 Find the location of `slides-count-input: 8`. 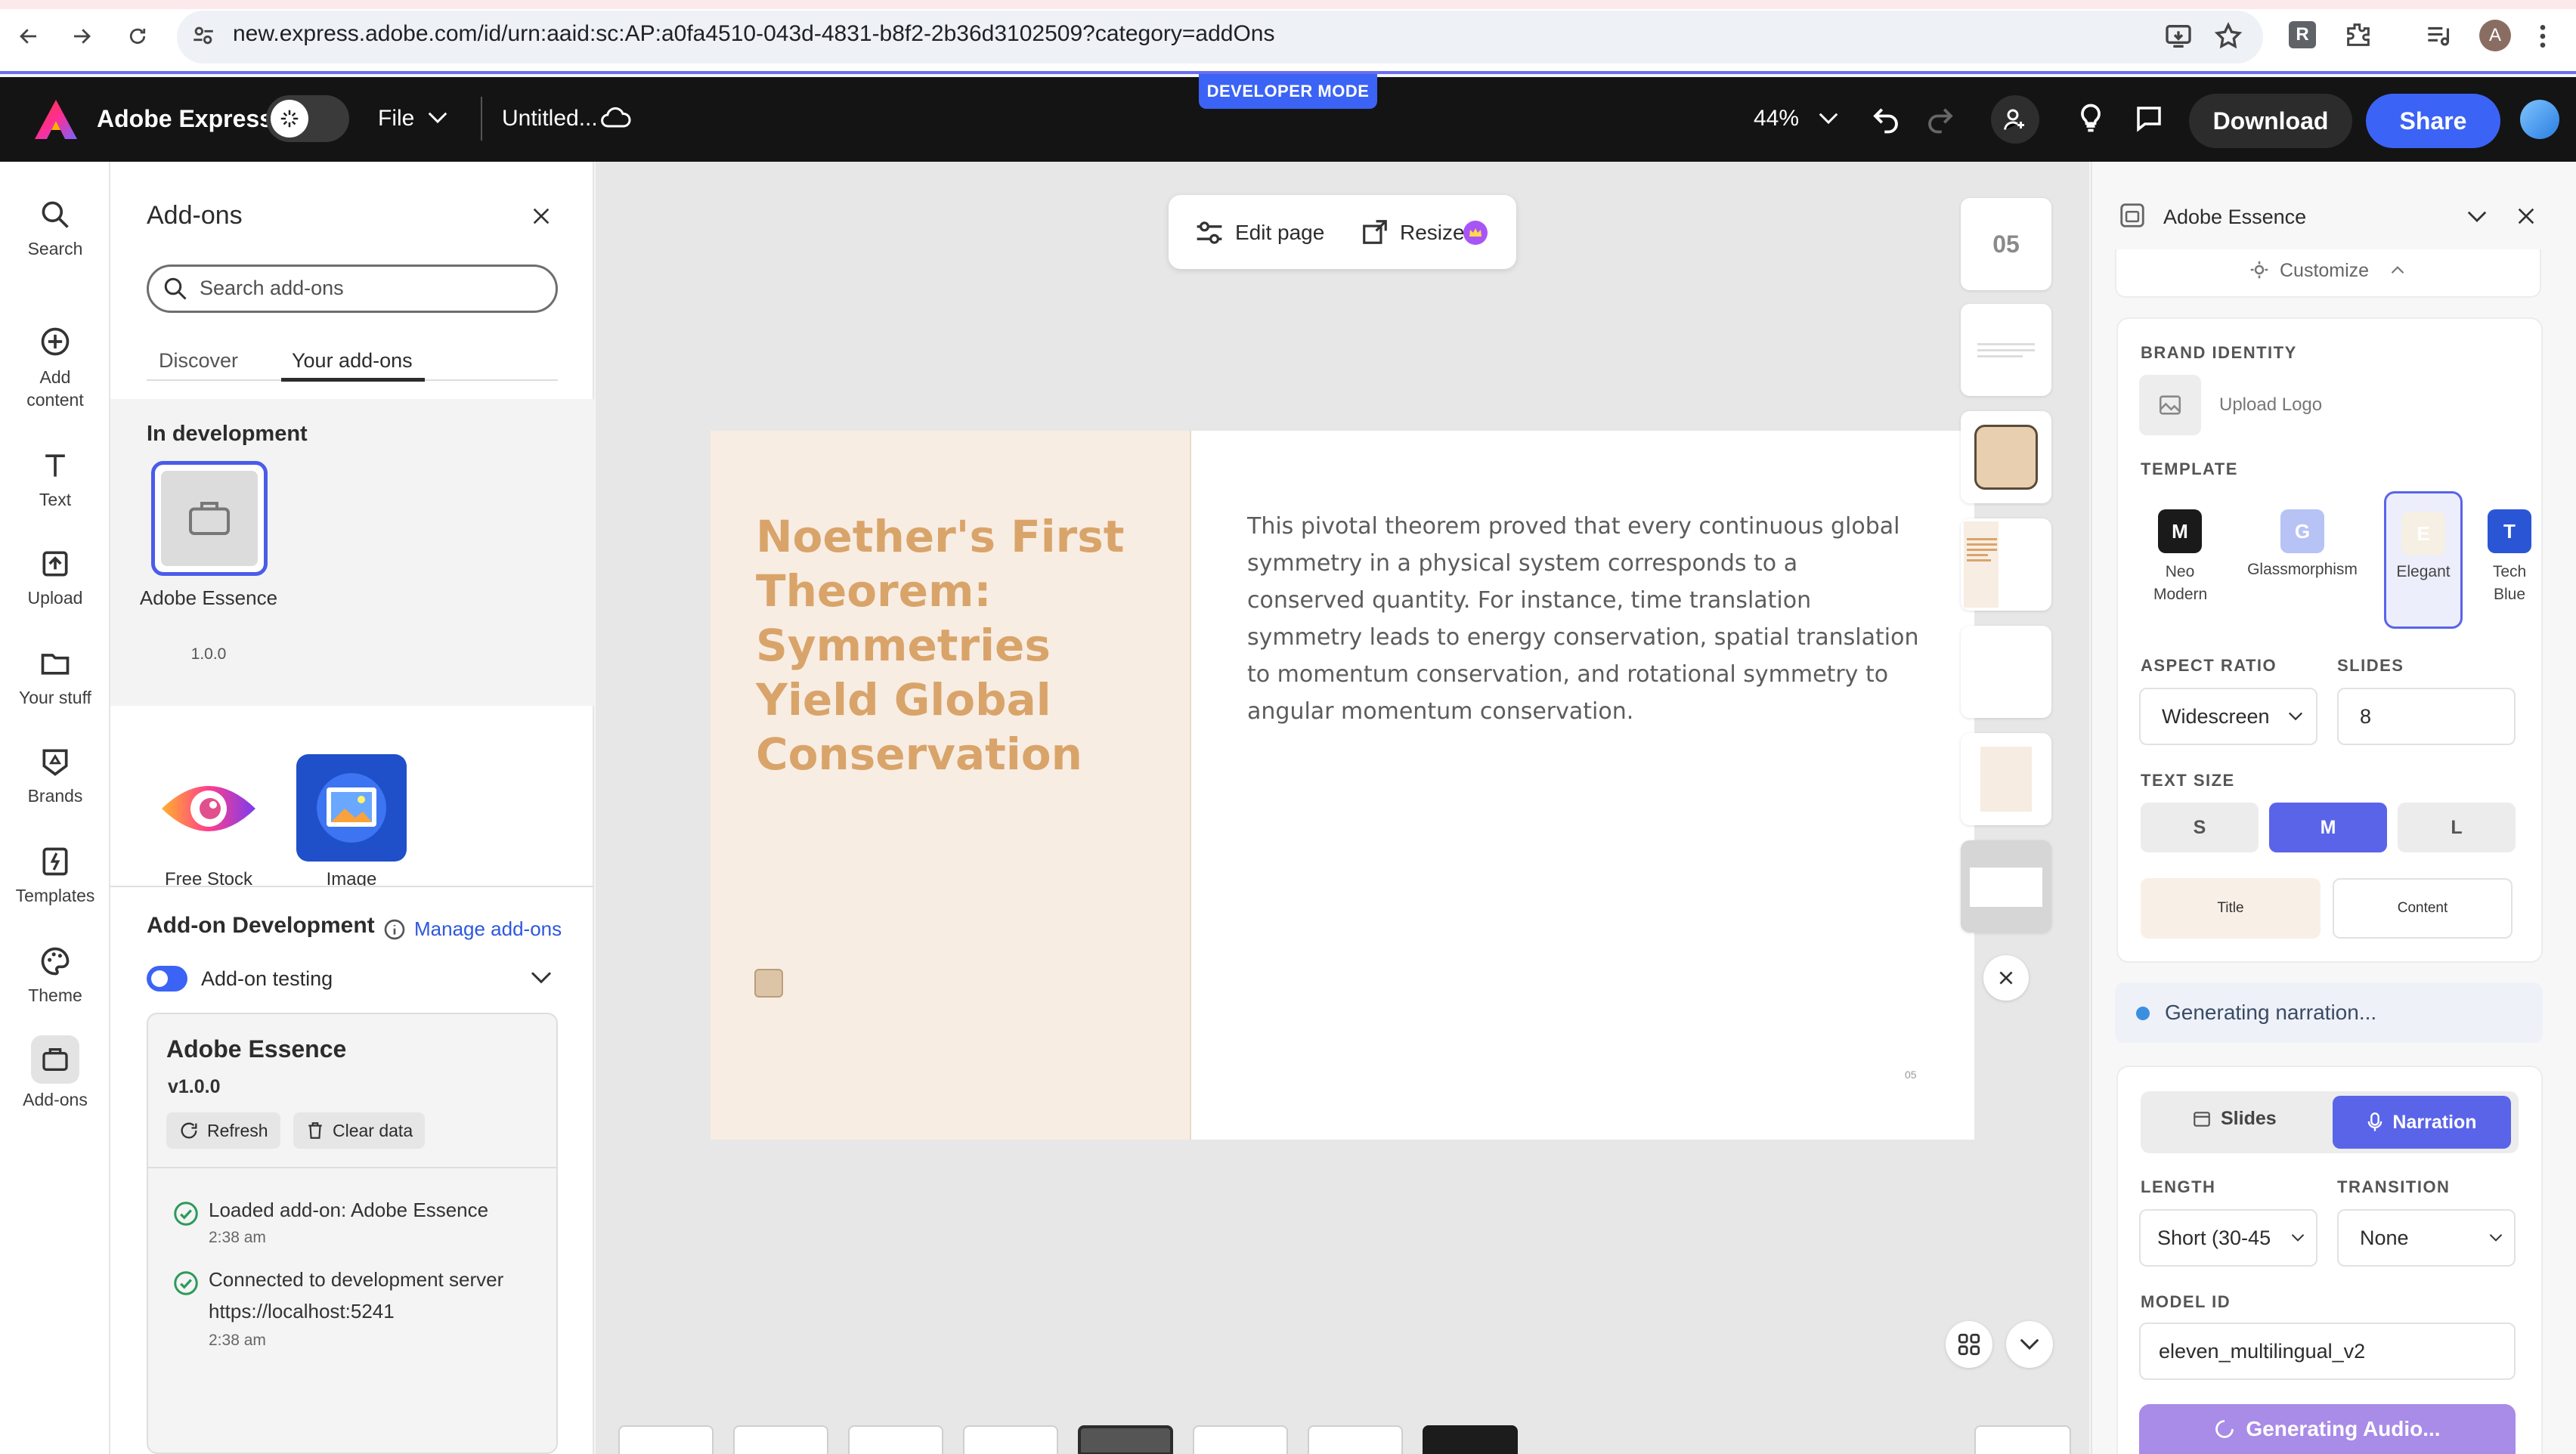

slides-count-input: 8 is located at coordinates (2426, 716).